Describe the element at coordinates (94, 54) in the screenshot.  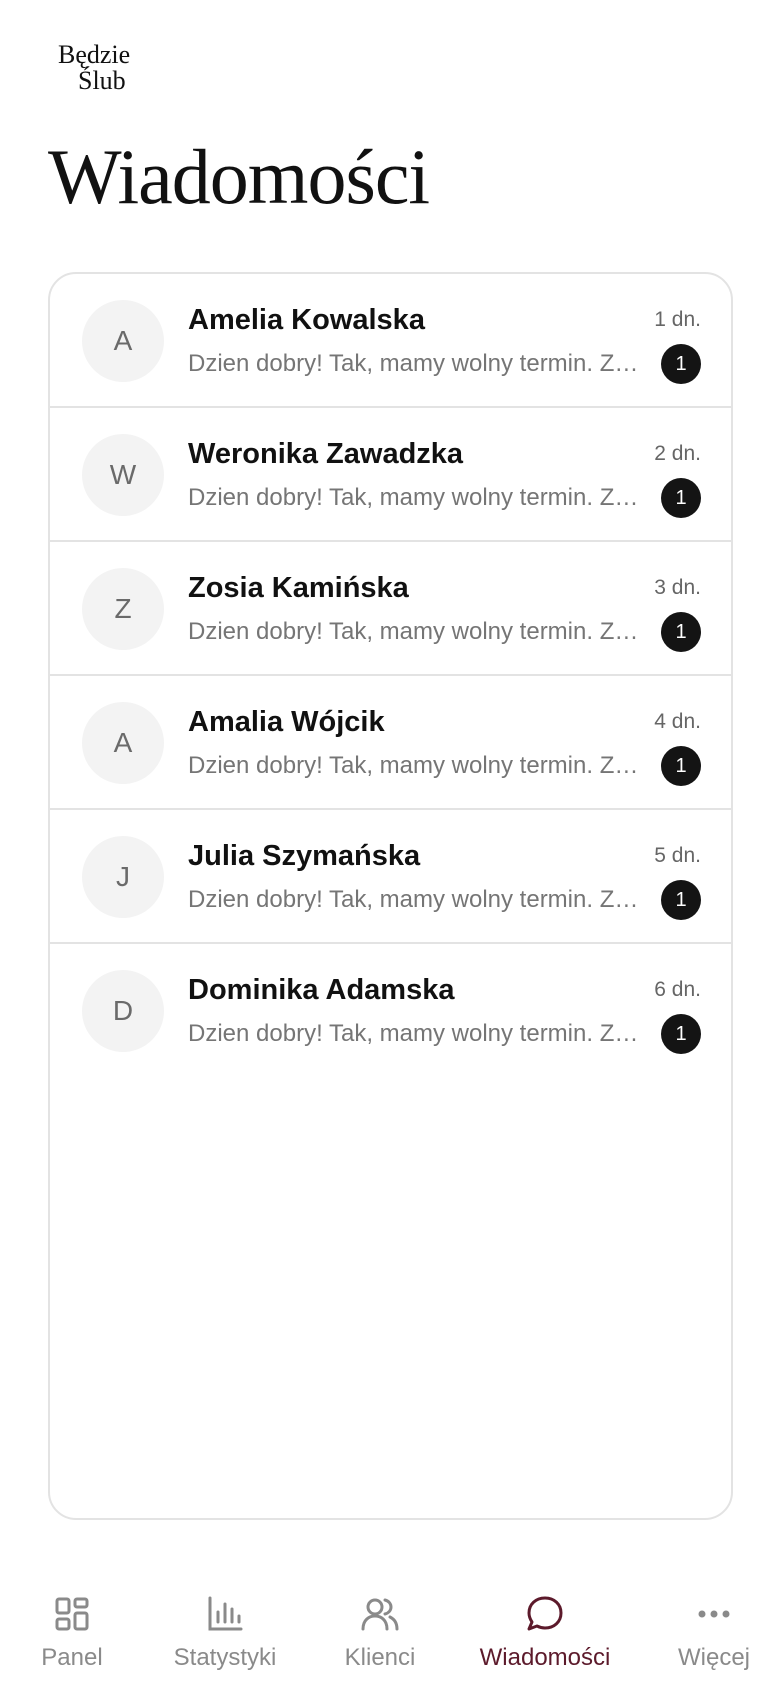
I see `brand-logo-line1: Będzie` at that location.